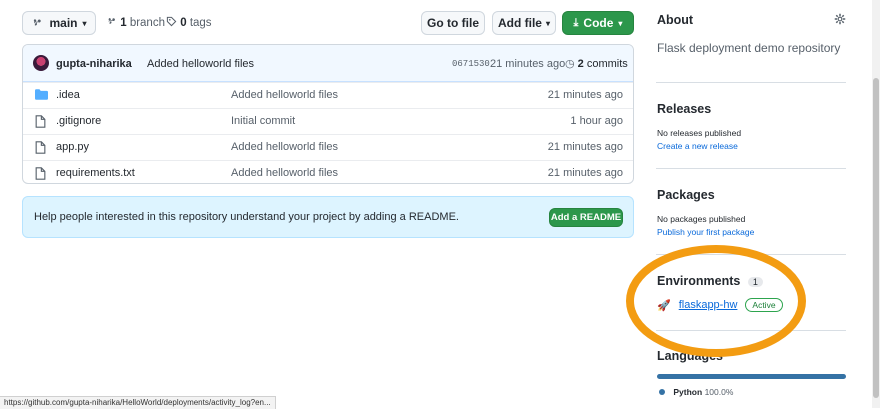 This screenshot has height=409, width=880. I want to click on language-dot-icon, so click(662, 392).